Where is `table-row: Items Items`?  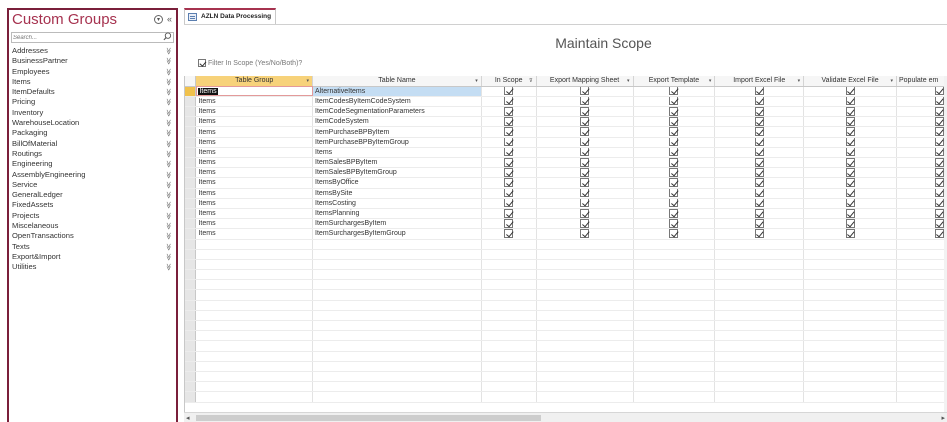
table-row: Items Items is located at coordinates (566, 153).